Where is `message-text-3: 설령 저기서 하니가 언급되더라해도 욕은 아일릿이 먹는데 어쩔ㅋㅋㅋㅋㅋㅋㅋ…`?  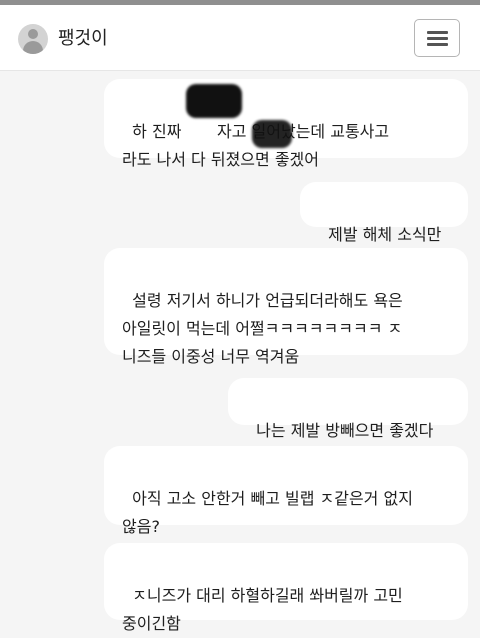
message-text-3: 설령 저기서 하니가 언급되더라해도 욕은 아일릿이 먹는데 어쩔ㅋㅋㅋㅋㅋㅋㅋ… is located at coordinates (262, 328).